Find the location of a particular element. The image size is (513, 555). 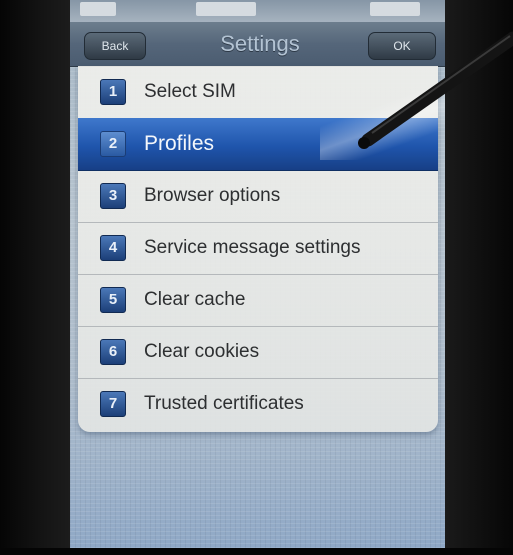

number-5-icon: 5 is located at coordinates (113, 300).